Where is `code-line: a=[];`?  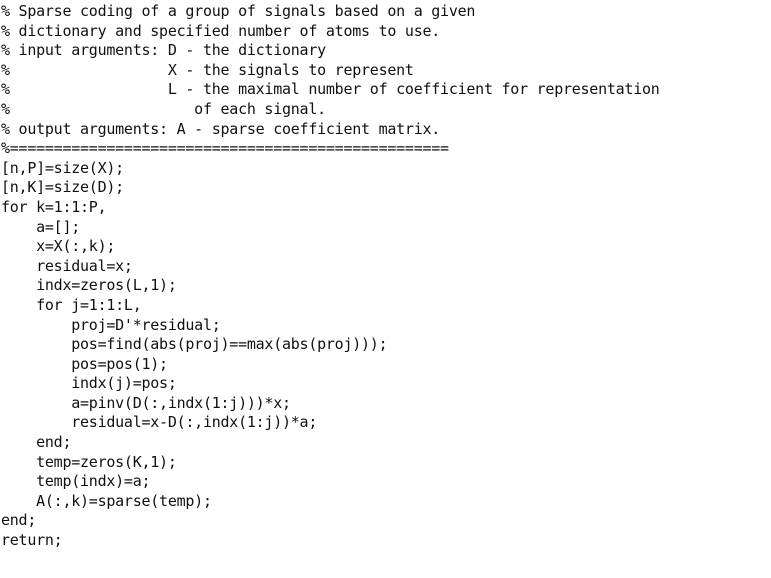 code-line: a=[]; is located at coordinates (41, 226).